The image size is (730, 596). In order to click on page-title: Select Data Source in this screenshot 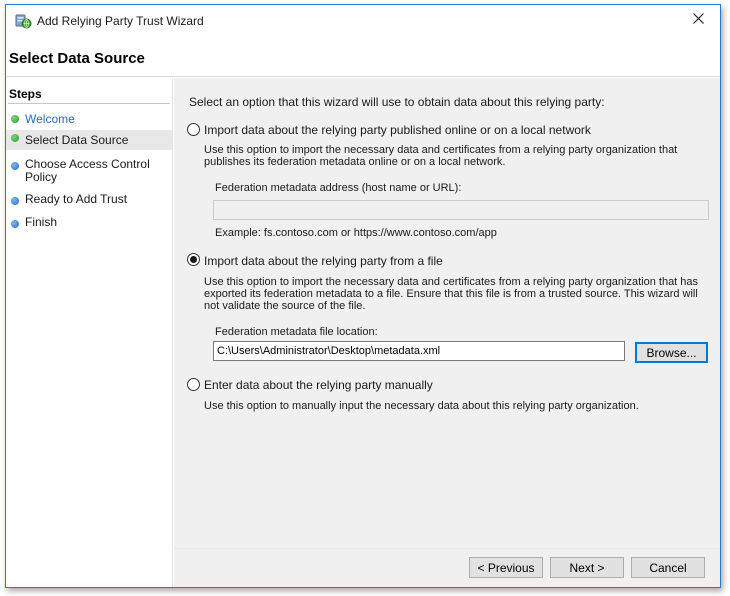, I will do `click(77, 58)`.